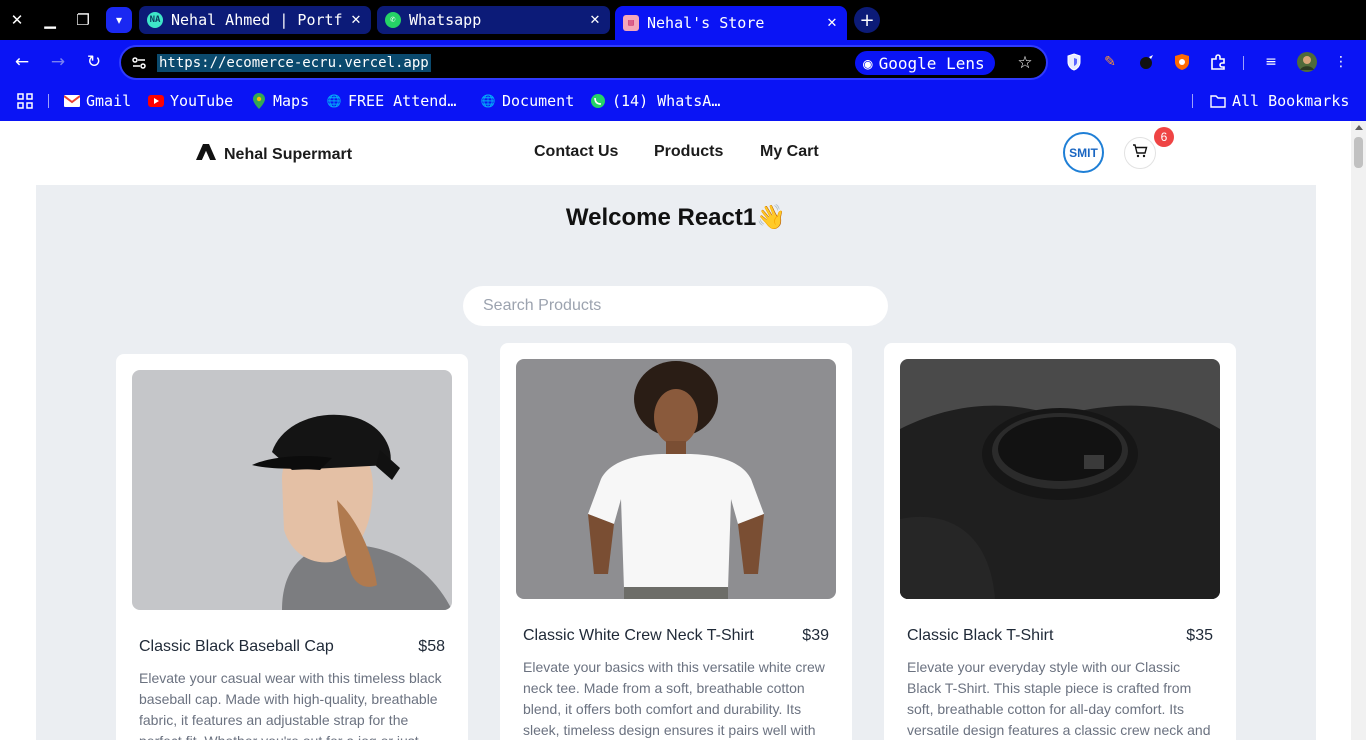 The width and height of the screenshot is (1366, 740). What do you see at coordinates (1060, 479) in the screenshot?
I see `product-image-black-tee` at bounding box center [1060, 479].